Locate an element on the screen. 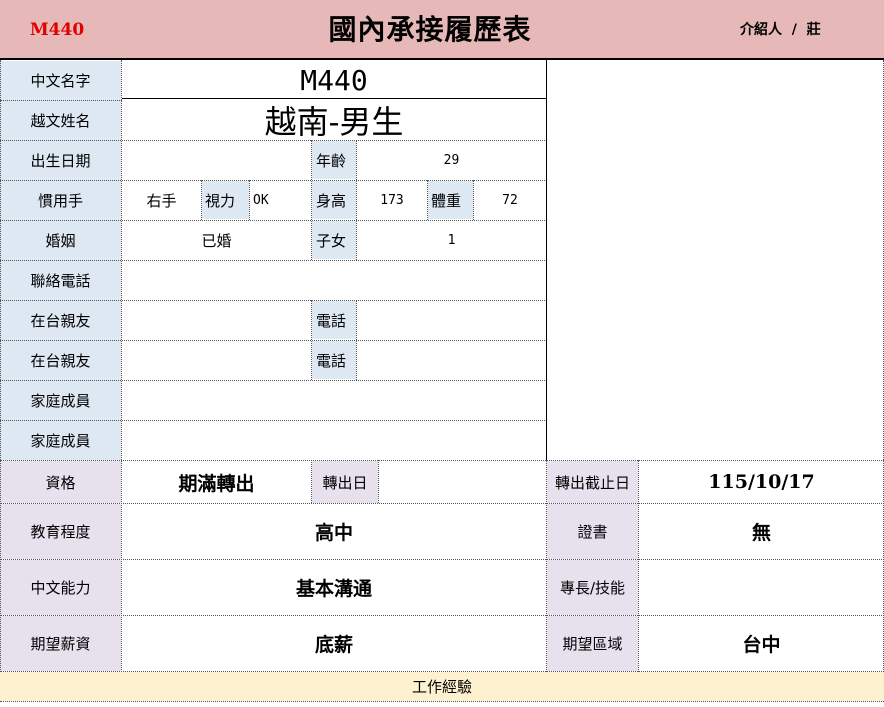 The image size is (884, 707). value-transfer-deadline: 115/10/17 is located at coordinates (761, 482).